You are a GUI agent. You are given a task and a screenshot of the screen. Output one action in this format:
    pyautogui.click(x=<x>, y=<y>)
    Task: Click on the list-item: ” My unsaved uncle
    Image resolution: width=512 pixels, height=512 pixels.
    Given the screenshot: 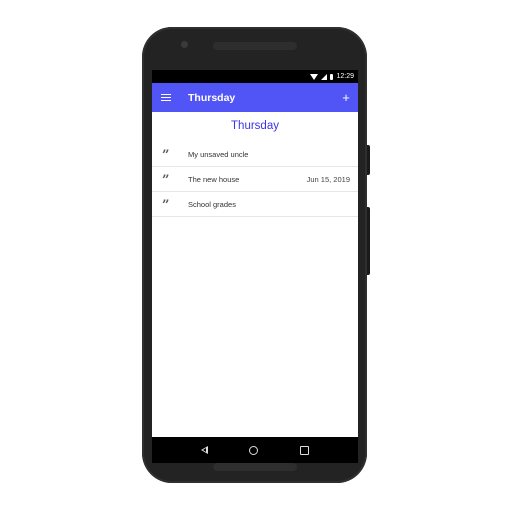 What is the action you would take?
    pyautogui.click(x=255, y=154)
    